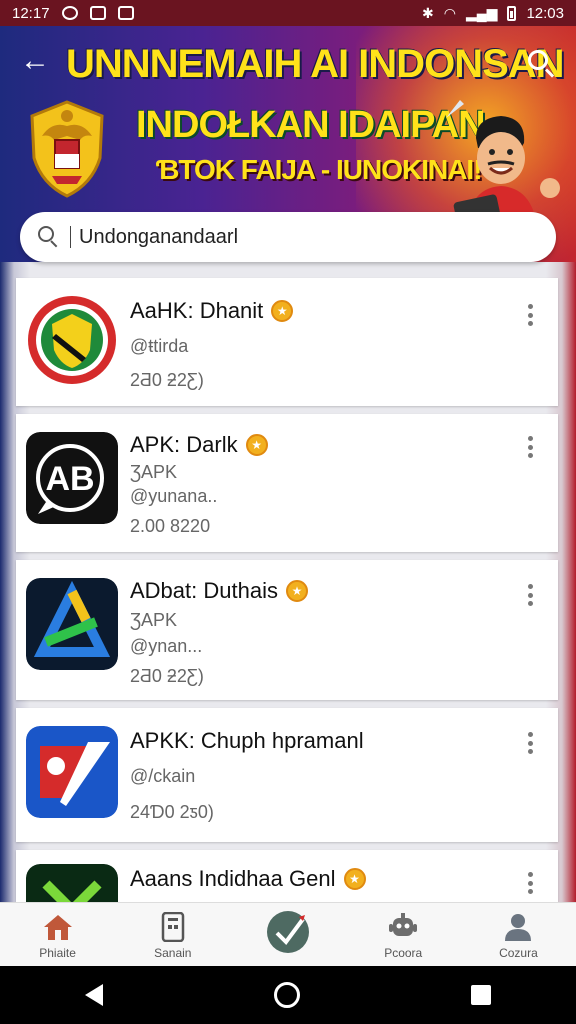 This screenshot has width=576, height=1024. What do you see at coordinates (97, 13) in the screenshot?
I see `photo-icon` at bounding box center [97, 13].